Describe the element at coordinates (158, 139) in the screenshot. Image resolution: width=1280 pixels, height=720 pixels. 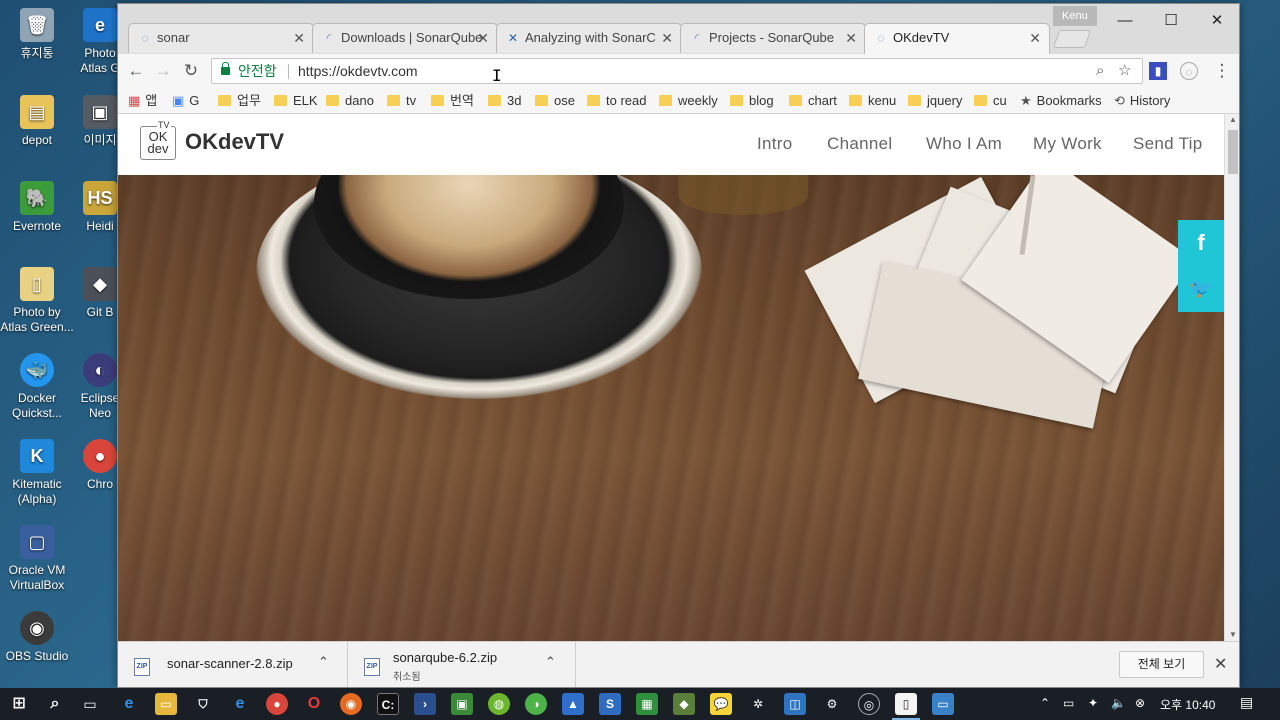
I see `site-logo: TV OK dev` at that location.